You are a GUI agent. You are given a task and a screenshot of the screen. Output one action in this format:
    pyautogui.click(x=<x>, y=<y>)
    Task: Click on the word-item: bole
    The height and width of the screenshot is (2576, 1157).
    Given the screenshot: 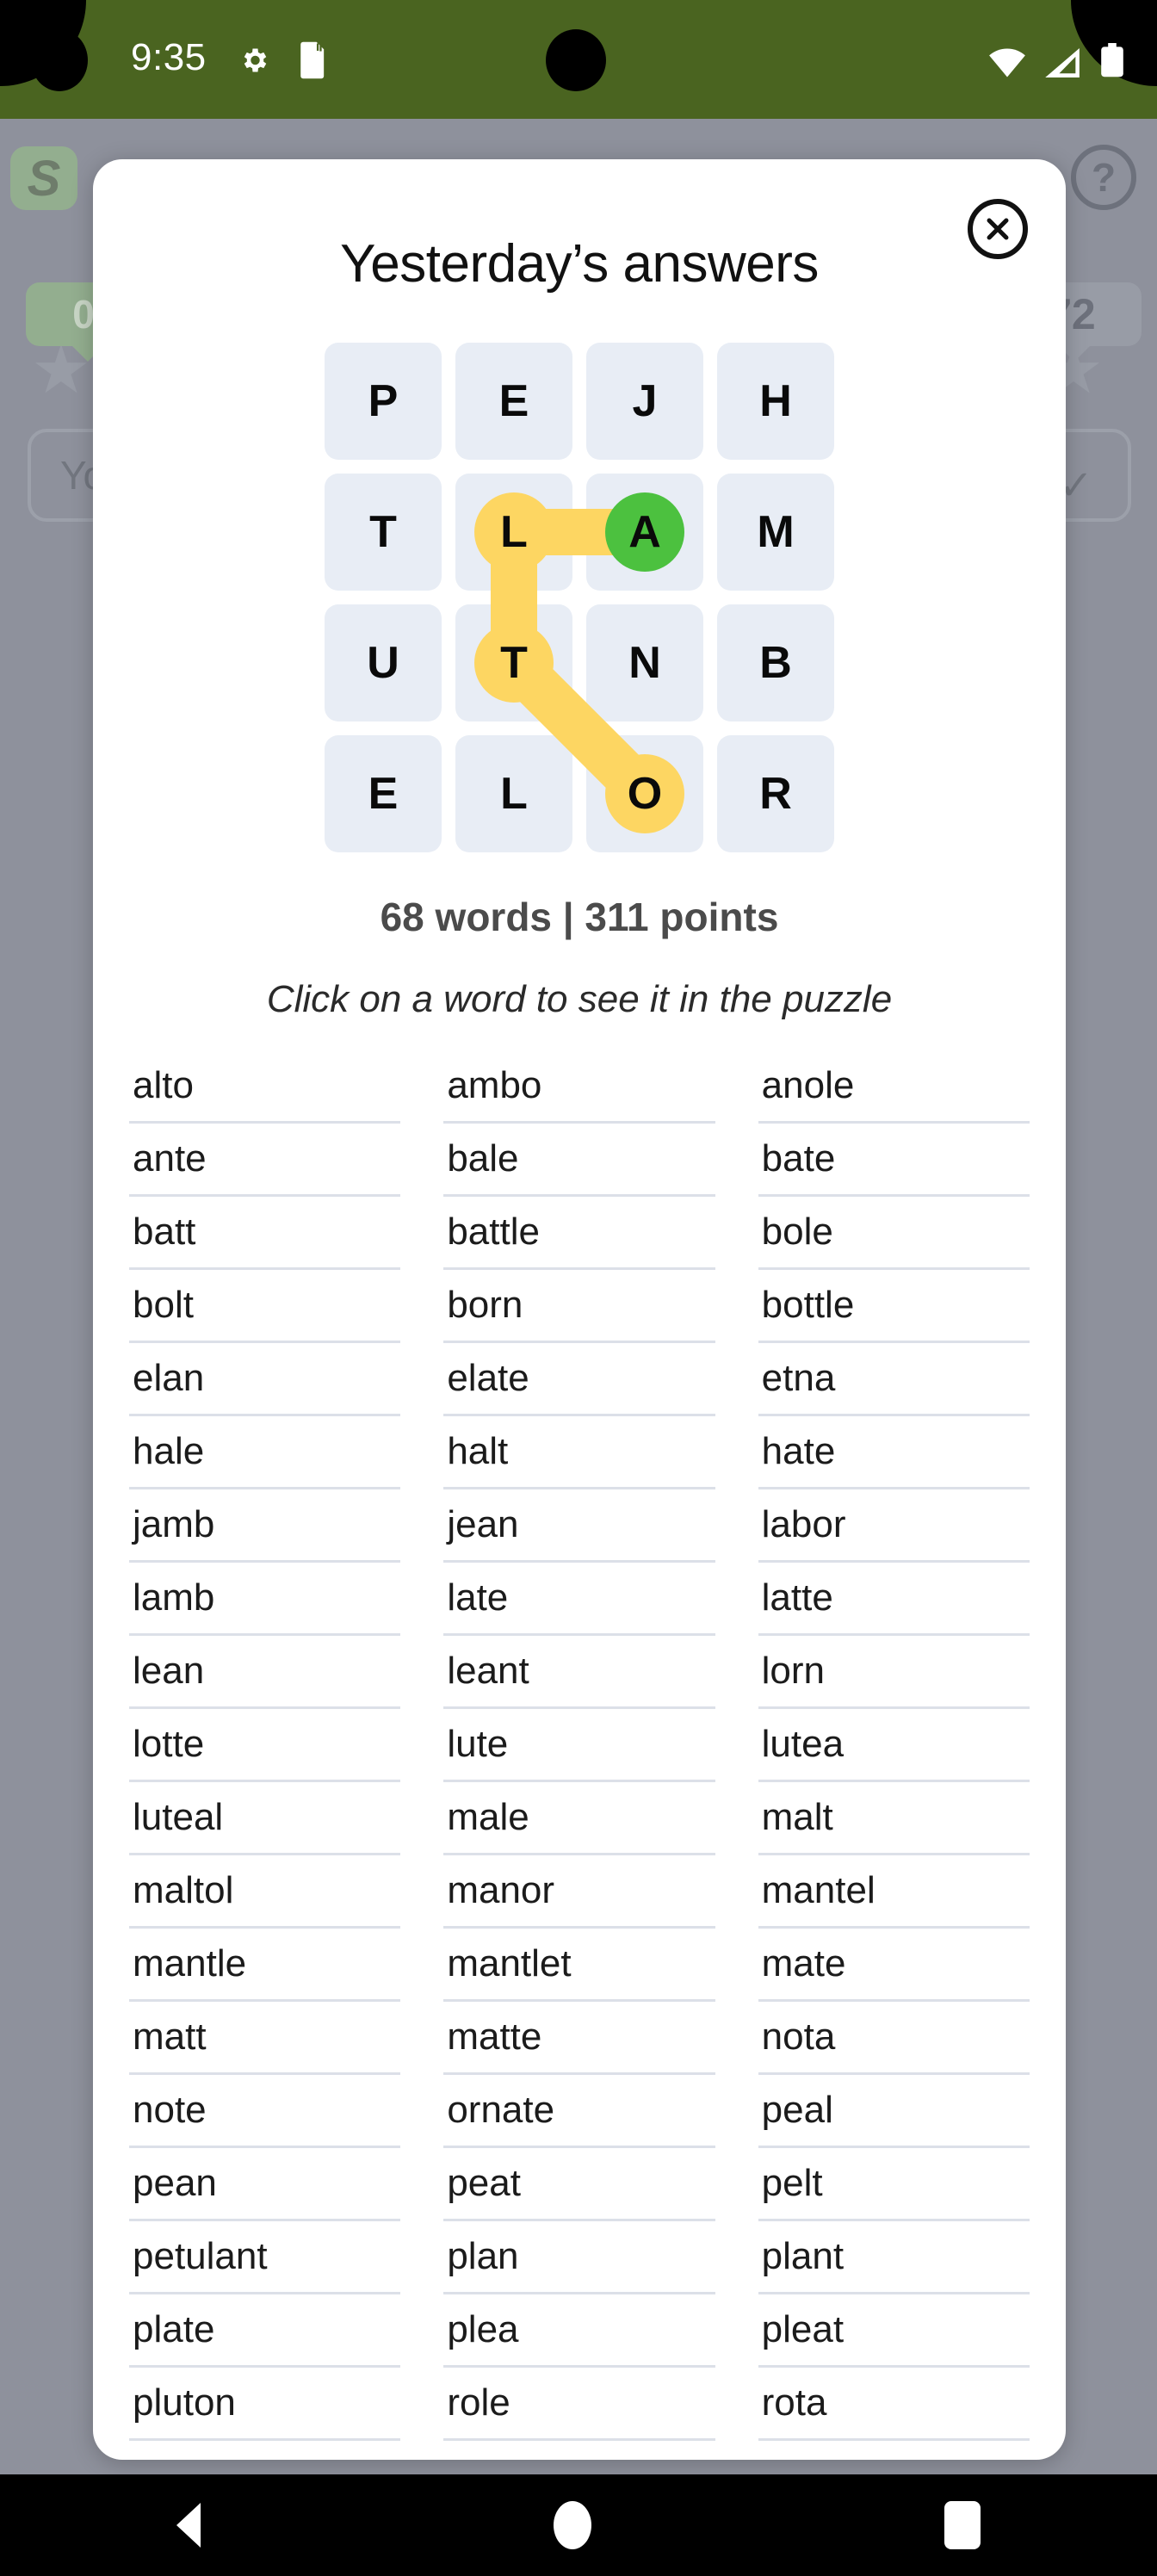 What is the action you would take?
    pyautogui.click(x=894, y=1233)
    